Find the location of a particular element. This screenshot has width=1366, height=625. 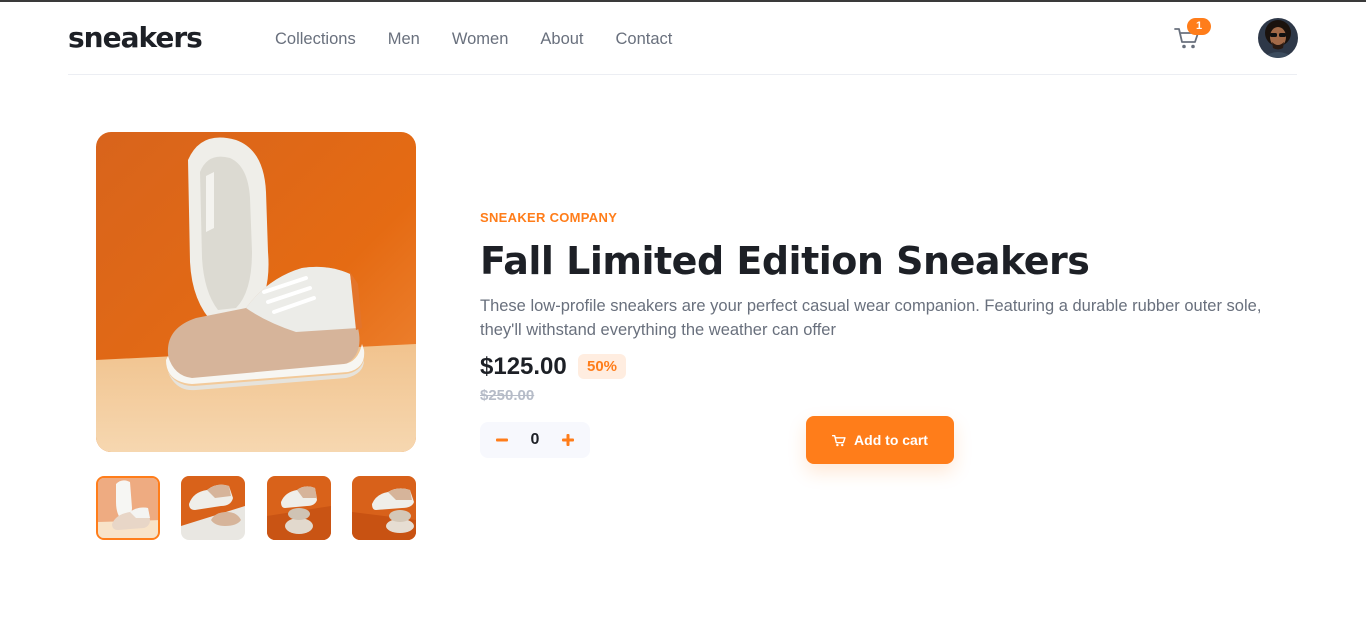

add-to-cart-button: Add to cart is located at coordinates (880, 440).